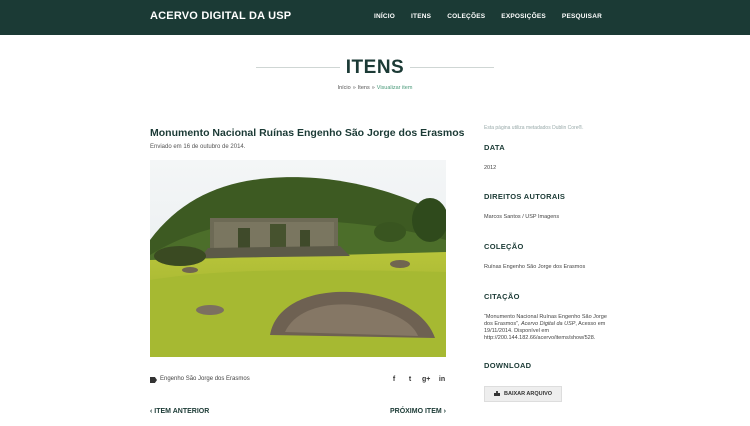 This screenshot has height=426, width=750. What do you see at coordinates (444, 411) in the screenshot?
I see `chevron-right-icon: ›` at bounding box center [444, 411].